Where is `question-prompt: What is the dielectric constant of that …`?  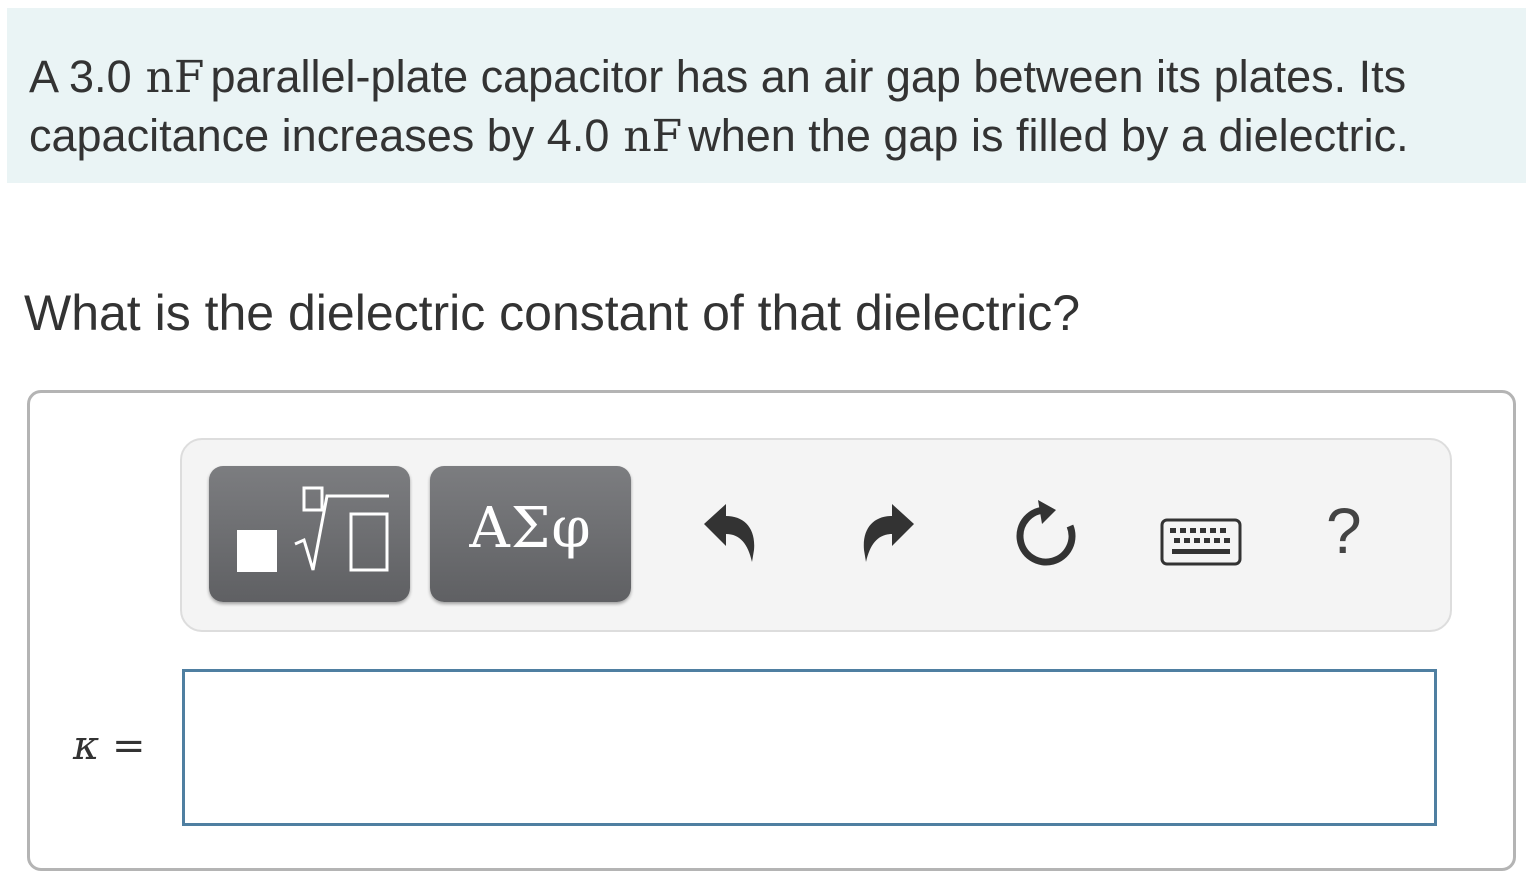 question-prompt: What is the dielectric constant of that … is located at coordinates (552, 313).